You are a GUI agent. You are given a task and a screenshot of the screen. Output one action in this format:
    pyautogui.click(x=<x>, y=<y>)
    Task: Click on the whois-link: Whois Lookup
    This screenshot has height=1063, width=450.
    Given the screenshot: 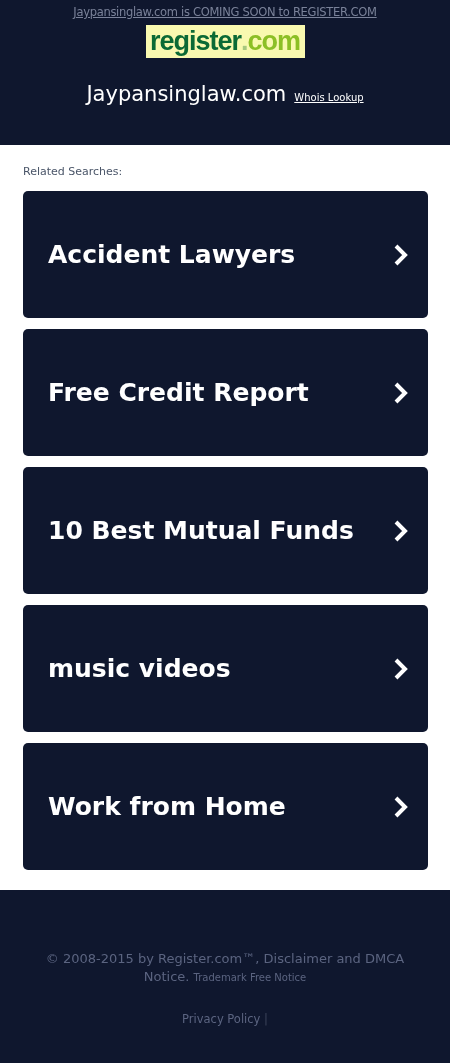 What is the action you would take?
    pyautogui.click(x=329, y=97)
    